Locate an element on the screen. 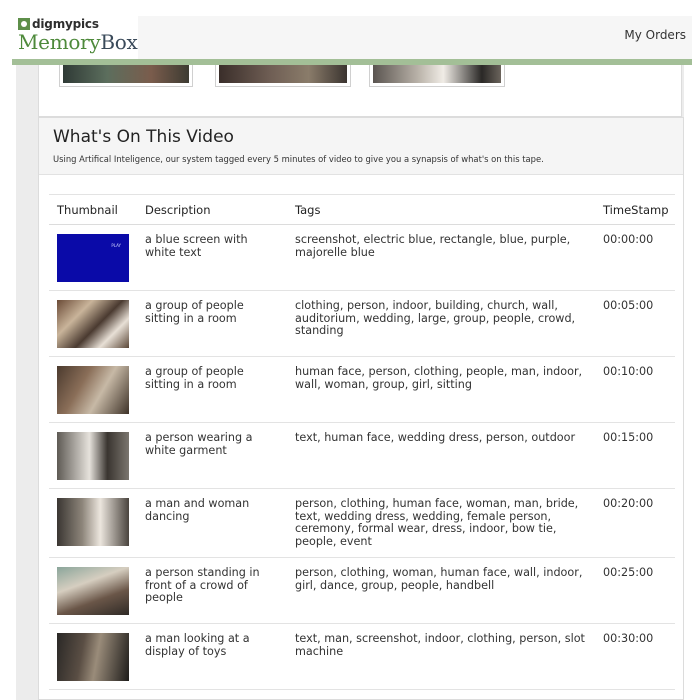 The height and width of the screenshot is (700, 700). table-header-row: Thumbnail Description Tags TimeStamp is located at coordinates (362, 209).